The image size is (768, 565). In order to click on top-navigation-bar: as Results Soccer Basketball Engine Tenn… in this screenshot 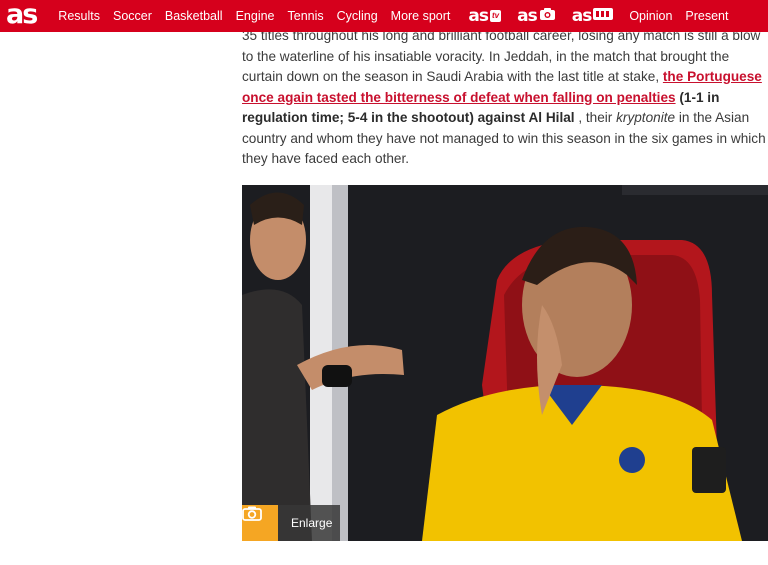, I will do `click(384, 16)`.